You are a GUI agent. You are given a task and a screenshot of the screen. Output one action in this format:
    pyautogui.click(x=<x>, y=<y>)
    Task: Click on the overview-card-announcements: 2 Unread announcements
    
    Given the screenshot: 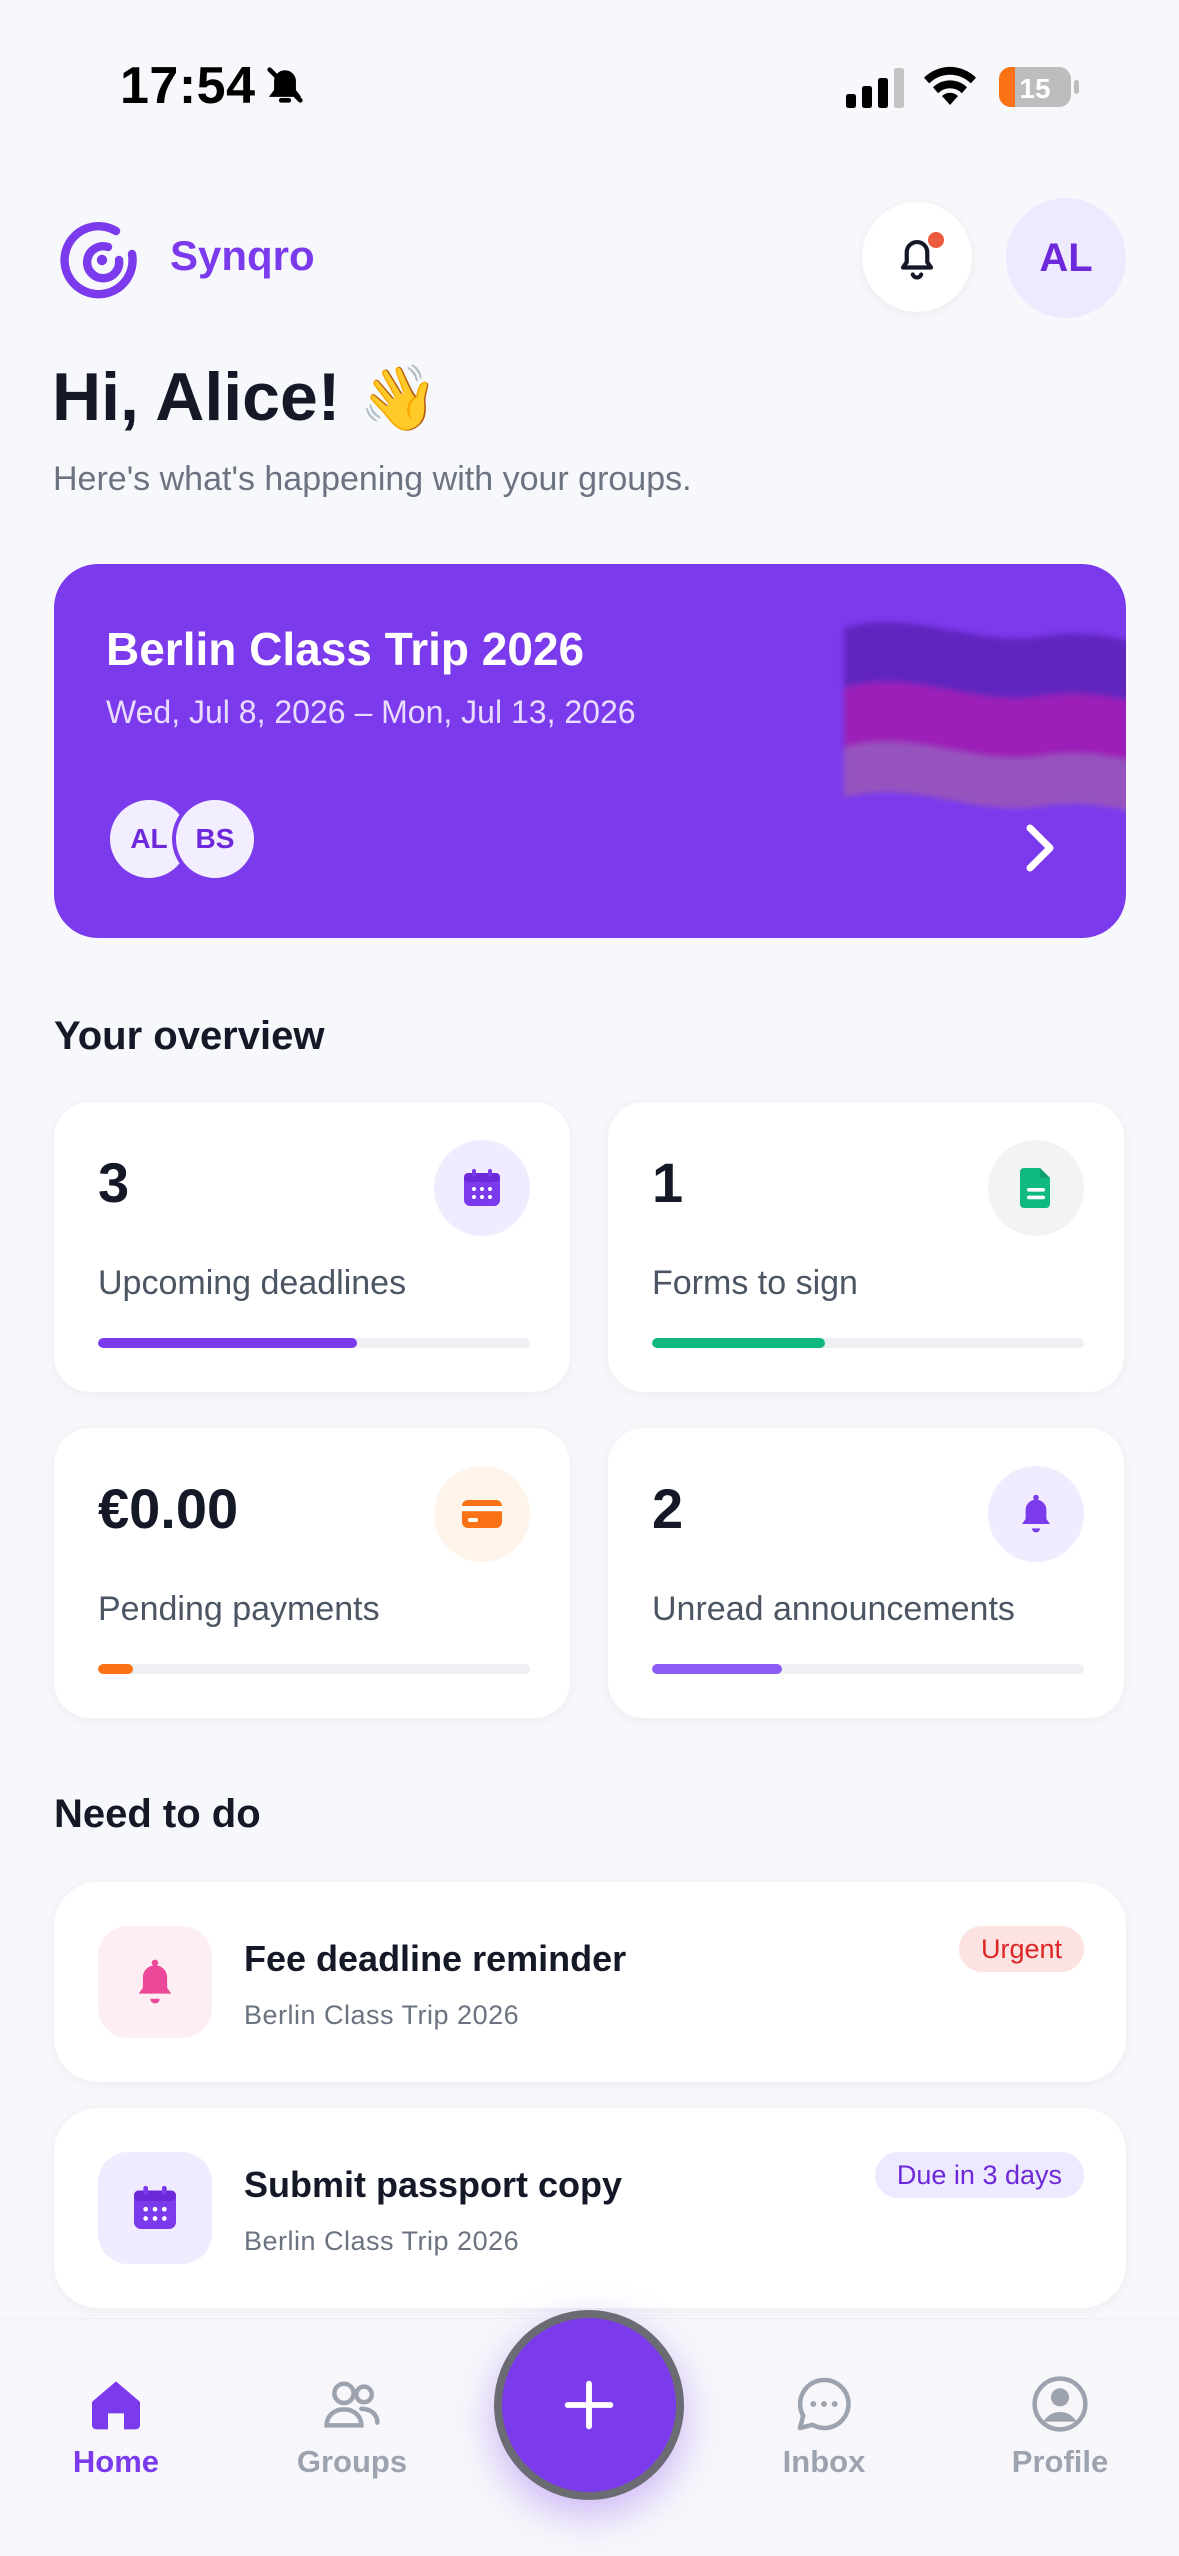 What is the action you would take?
    pyautogui.click(x=866, y=1573)
    